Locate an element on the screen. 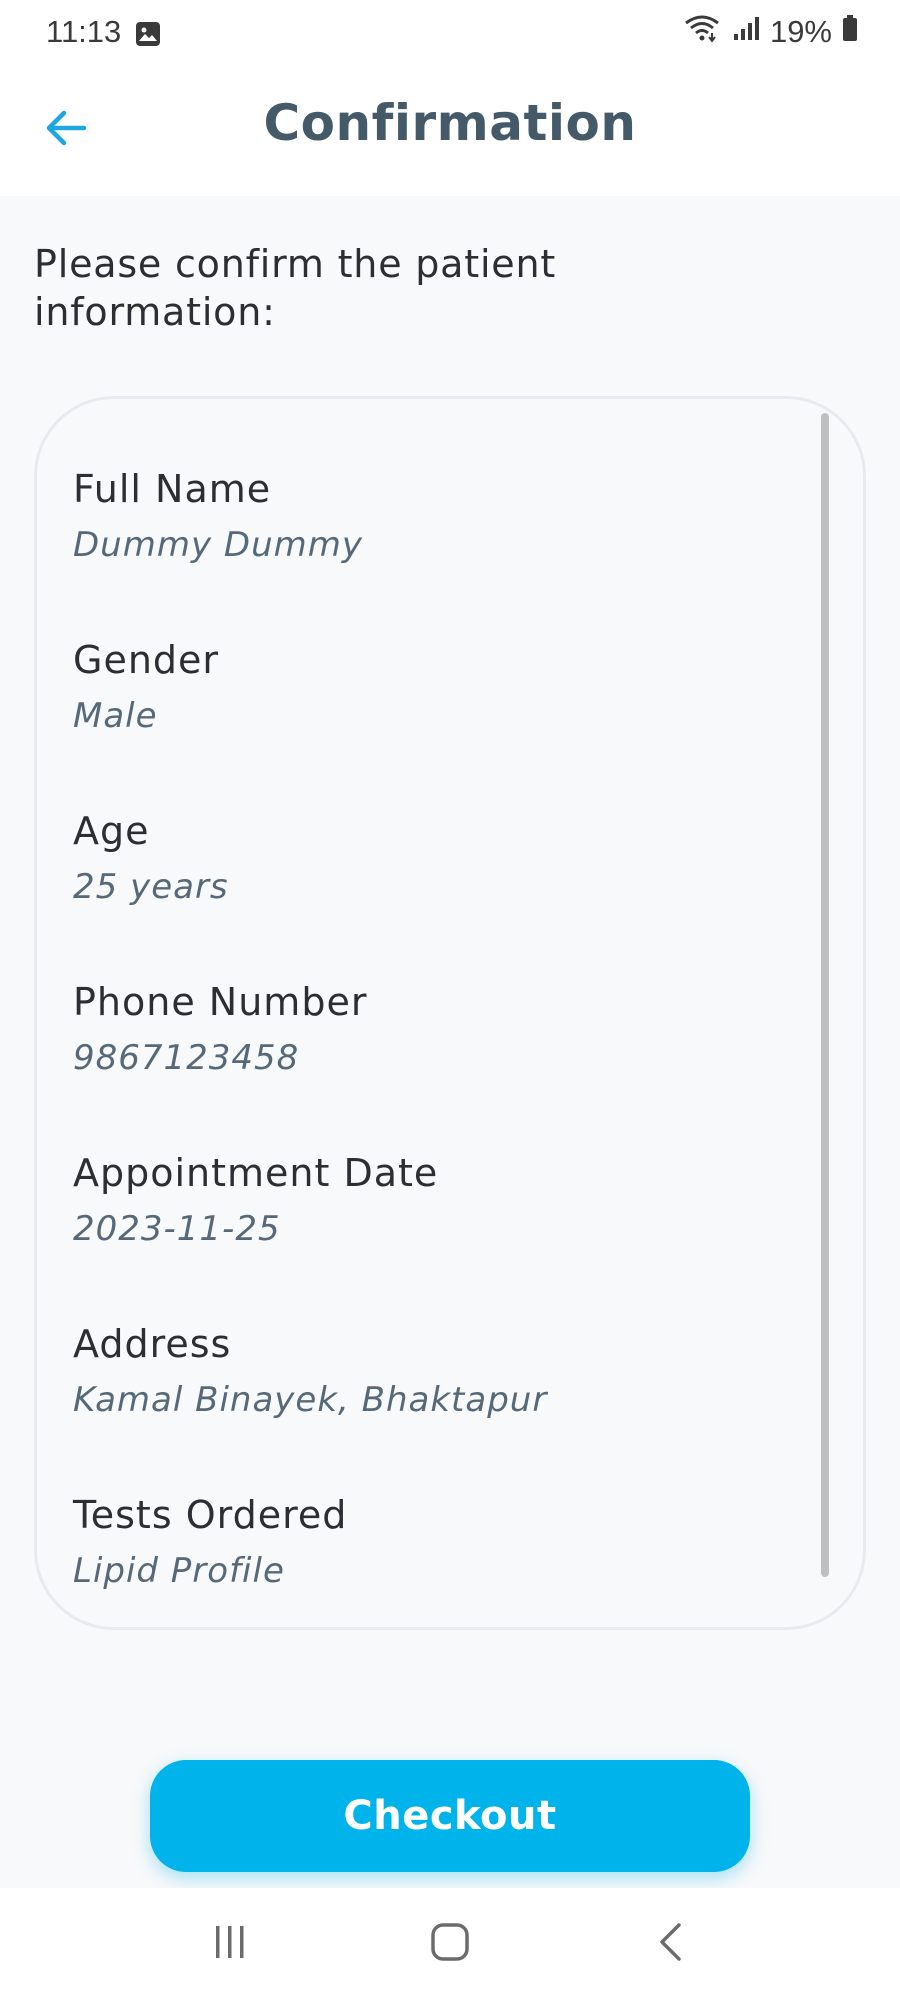  field-label: Gender is located at coordinates (146, 660).